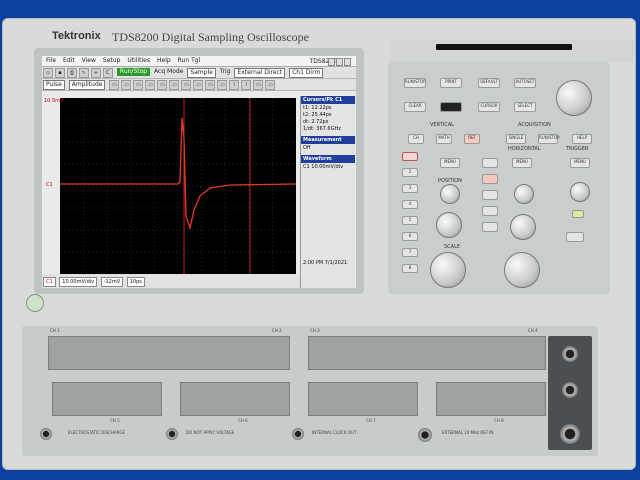  What do you see at coordinates (225, 71) in the screenshot?
I see `trig-label: Trig` at bounding box center [225, 71].